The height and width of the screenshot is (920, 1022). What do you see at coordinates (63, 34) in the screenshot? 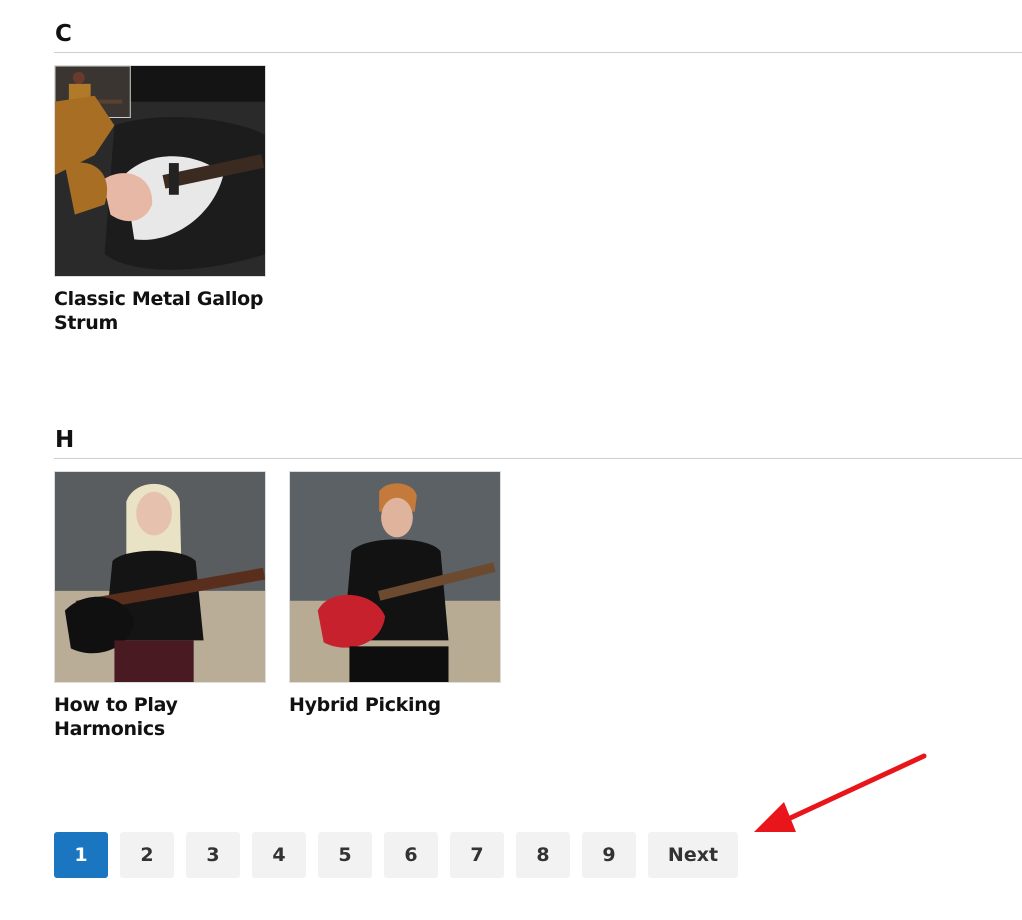
I see `section-heading: C` at bounding box center [63, 34].